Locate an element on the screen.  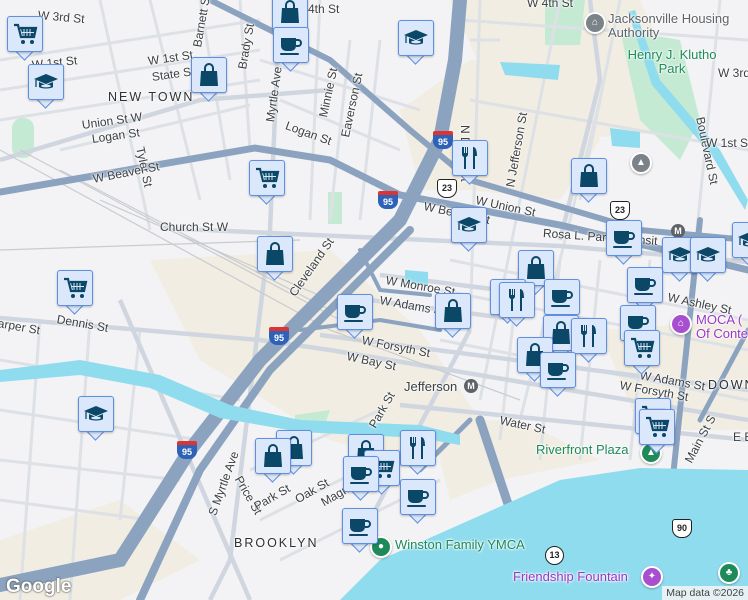
poi-label-moca-line1: MOCA ( is located at coordinates (719, 320).